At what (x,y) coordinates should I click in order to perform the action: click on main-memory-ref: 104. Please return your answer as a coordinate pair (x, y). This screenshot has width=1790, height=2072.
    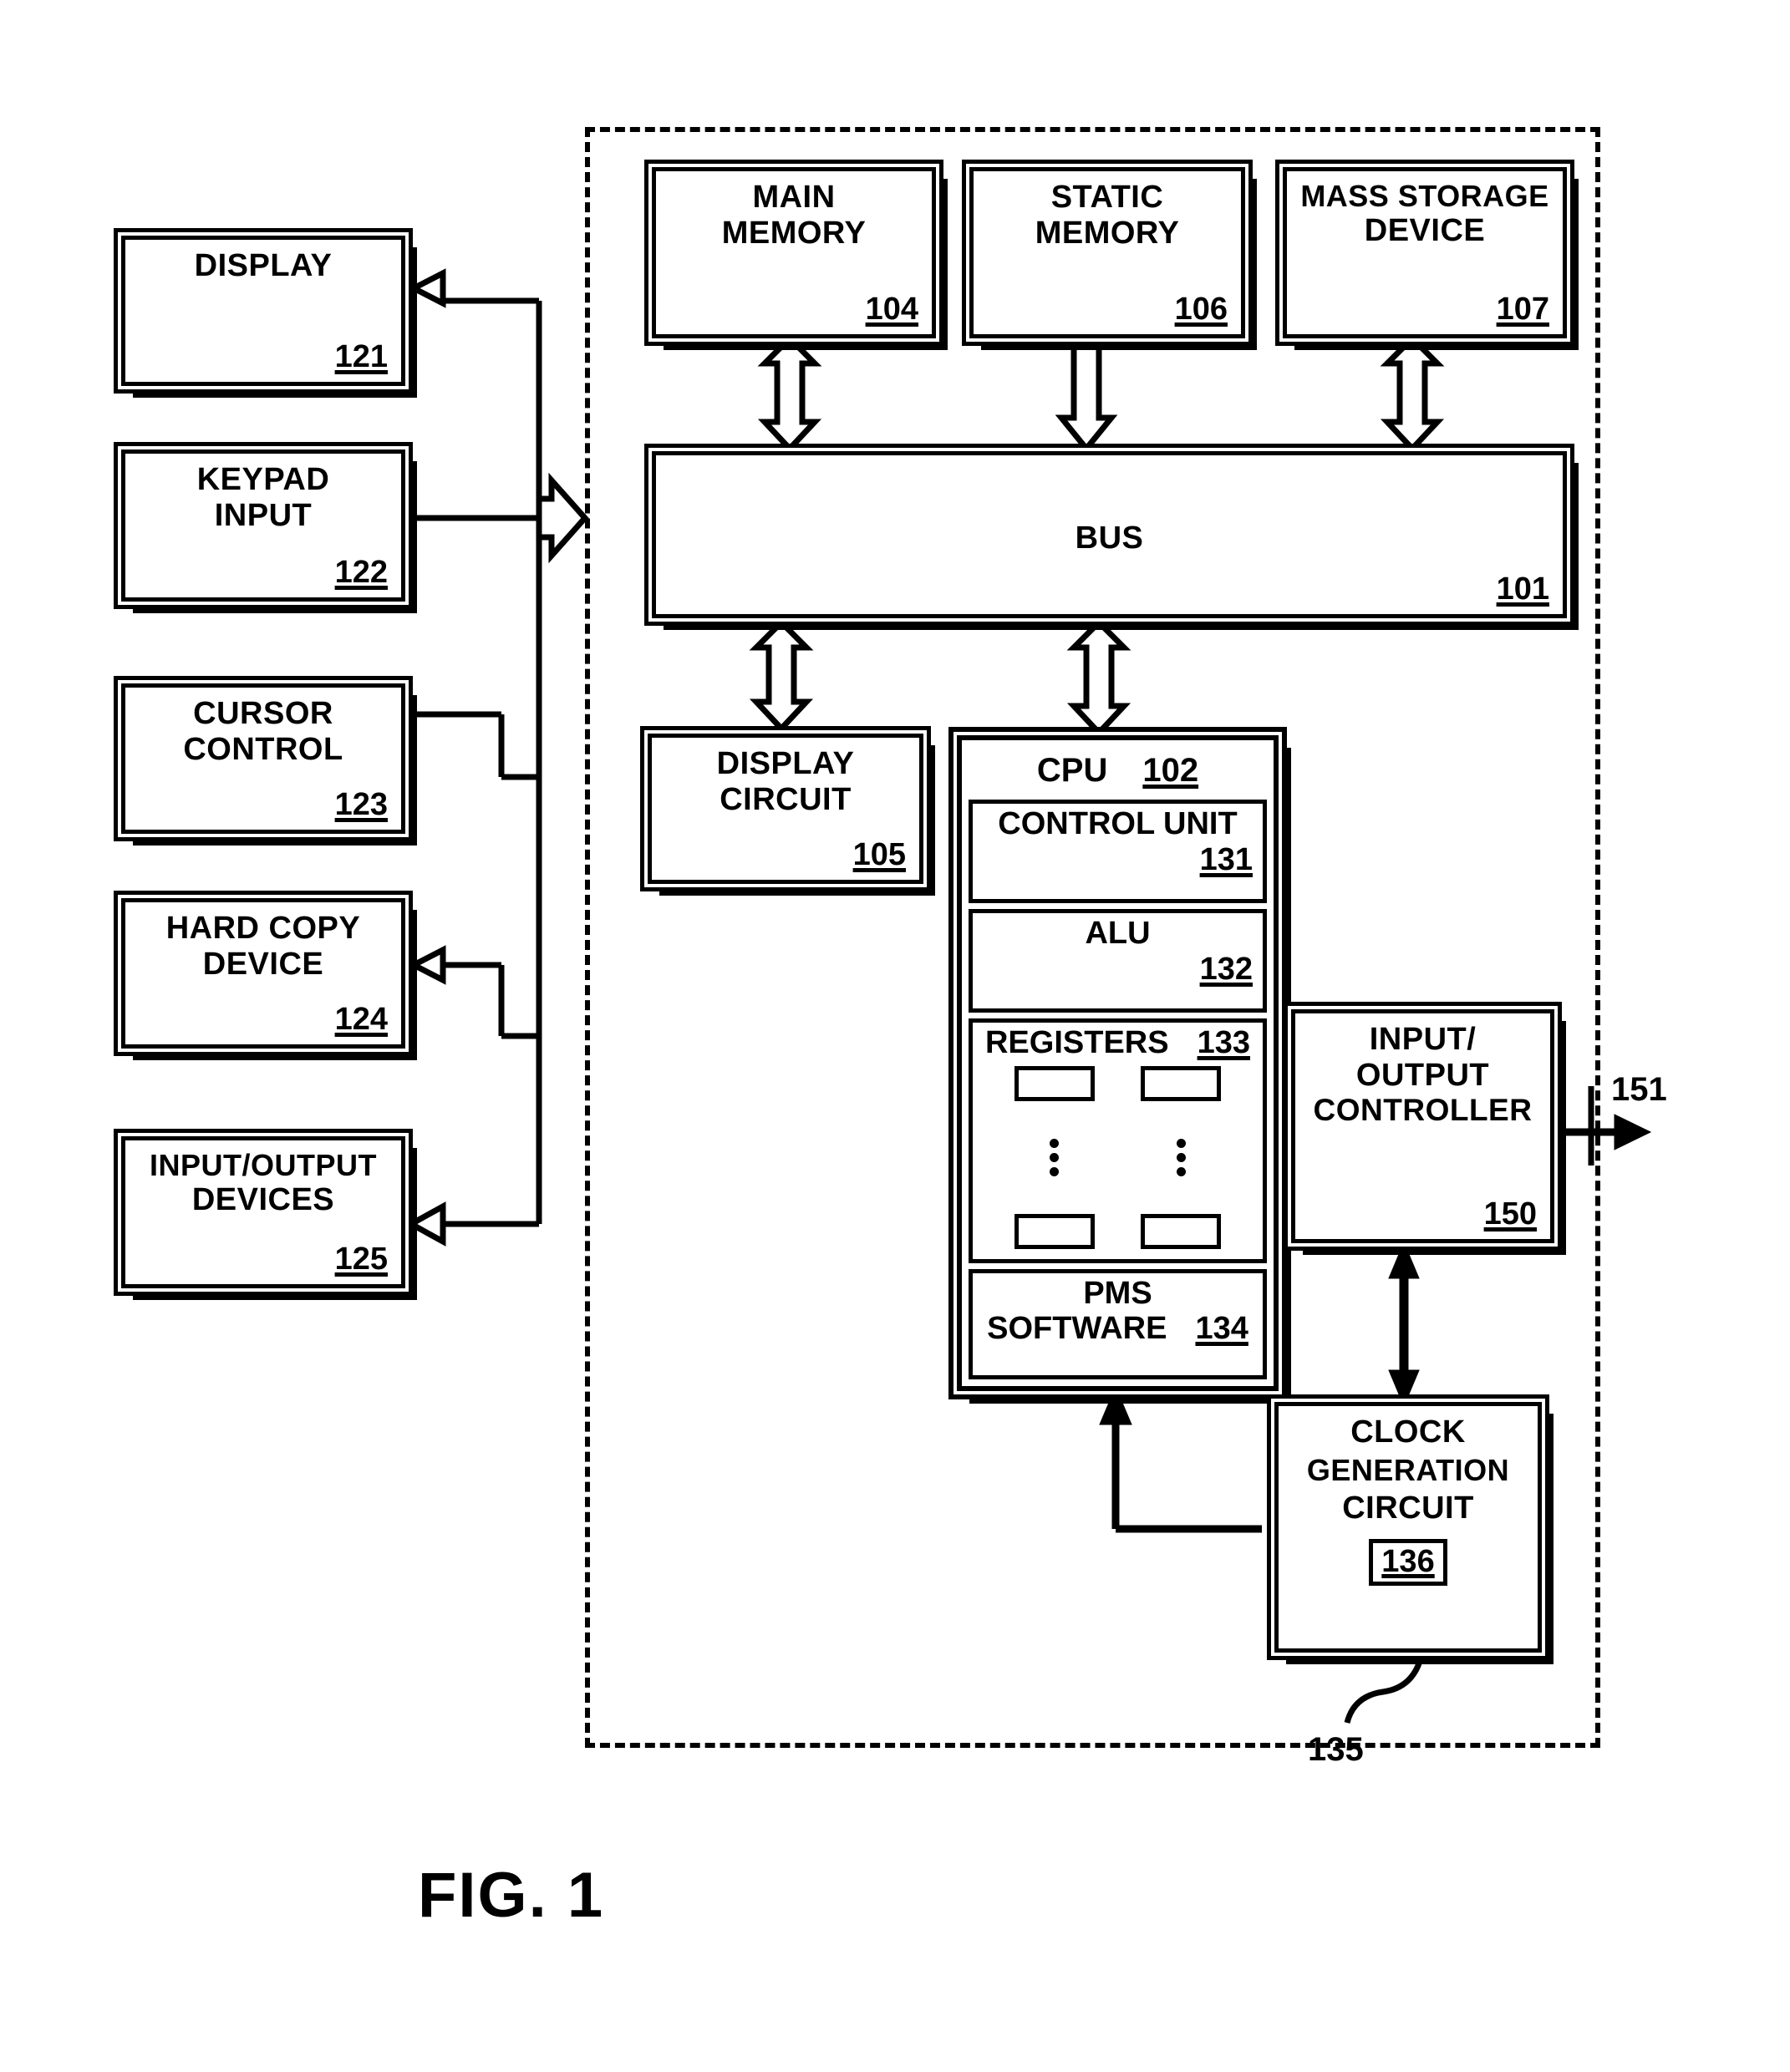
    Looking at the image, I should click on (891, 309).